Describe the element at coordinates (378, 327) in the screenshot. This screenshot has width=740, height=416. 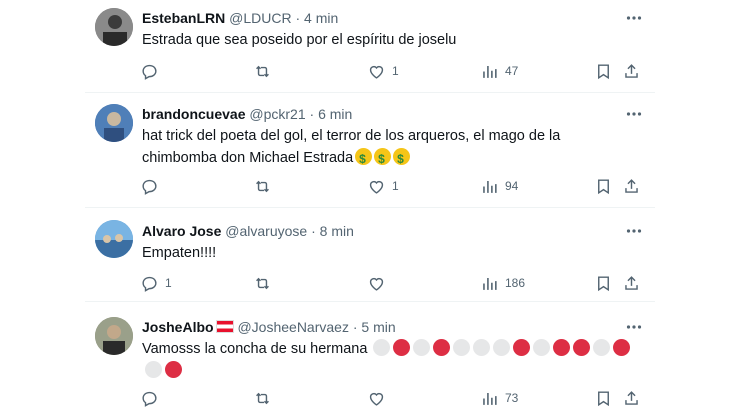
I see `timestamp: 5 min` at that location.